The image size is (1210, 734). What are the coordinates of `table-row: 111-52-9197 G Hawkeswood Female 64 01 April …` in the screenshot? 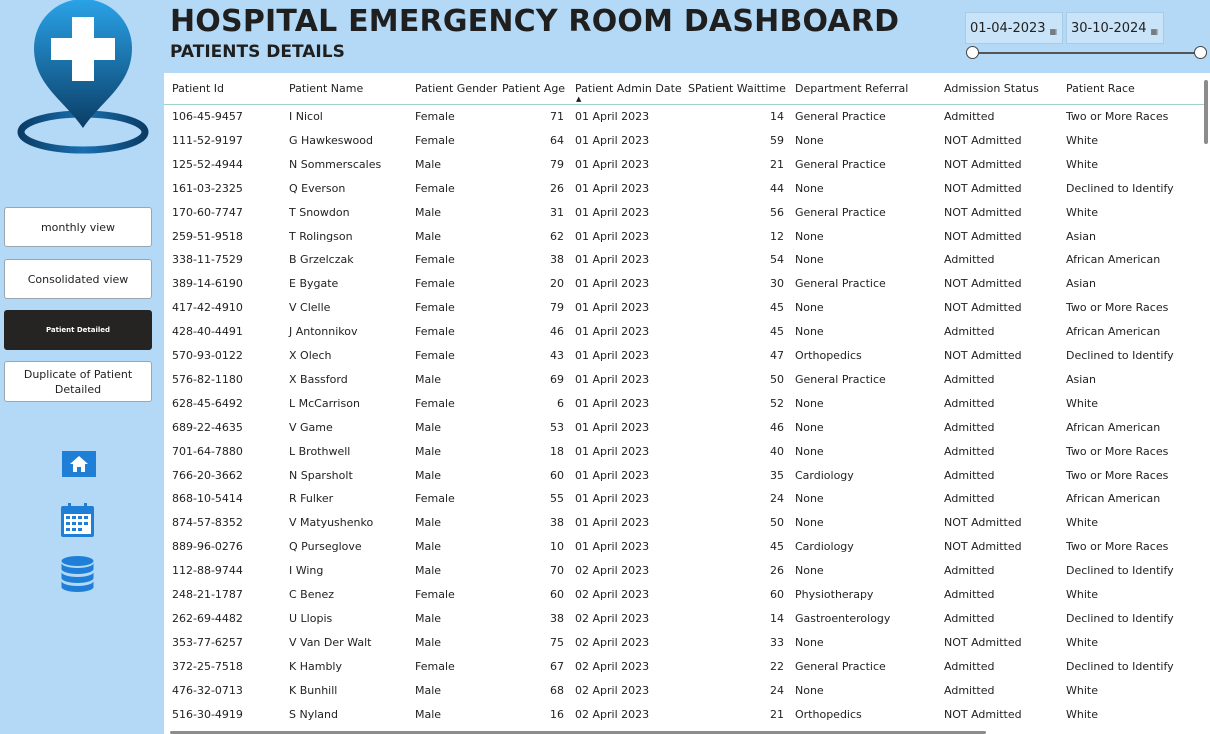 It's located at (684, 146).